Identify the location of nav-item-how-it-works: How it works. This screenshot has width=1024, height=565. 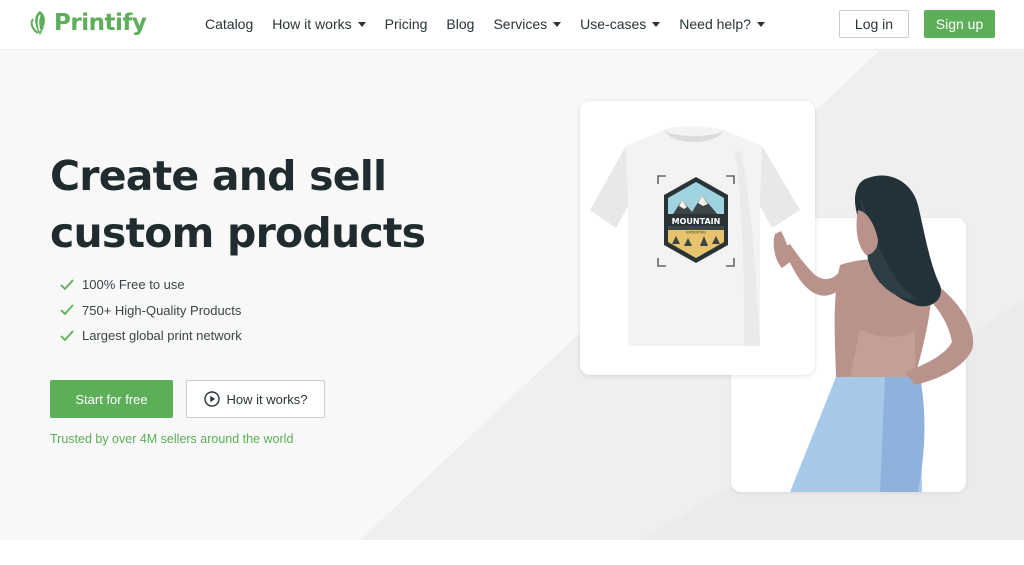
(319, 24).